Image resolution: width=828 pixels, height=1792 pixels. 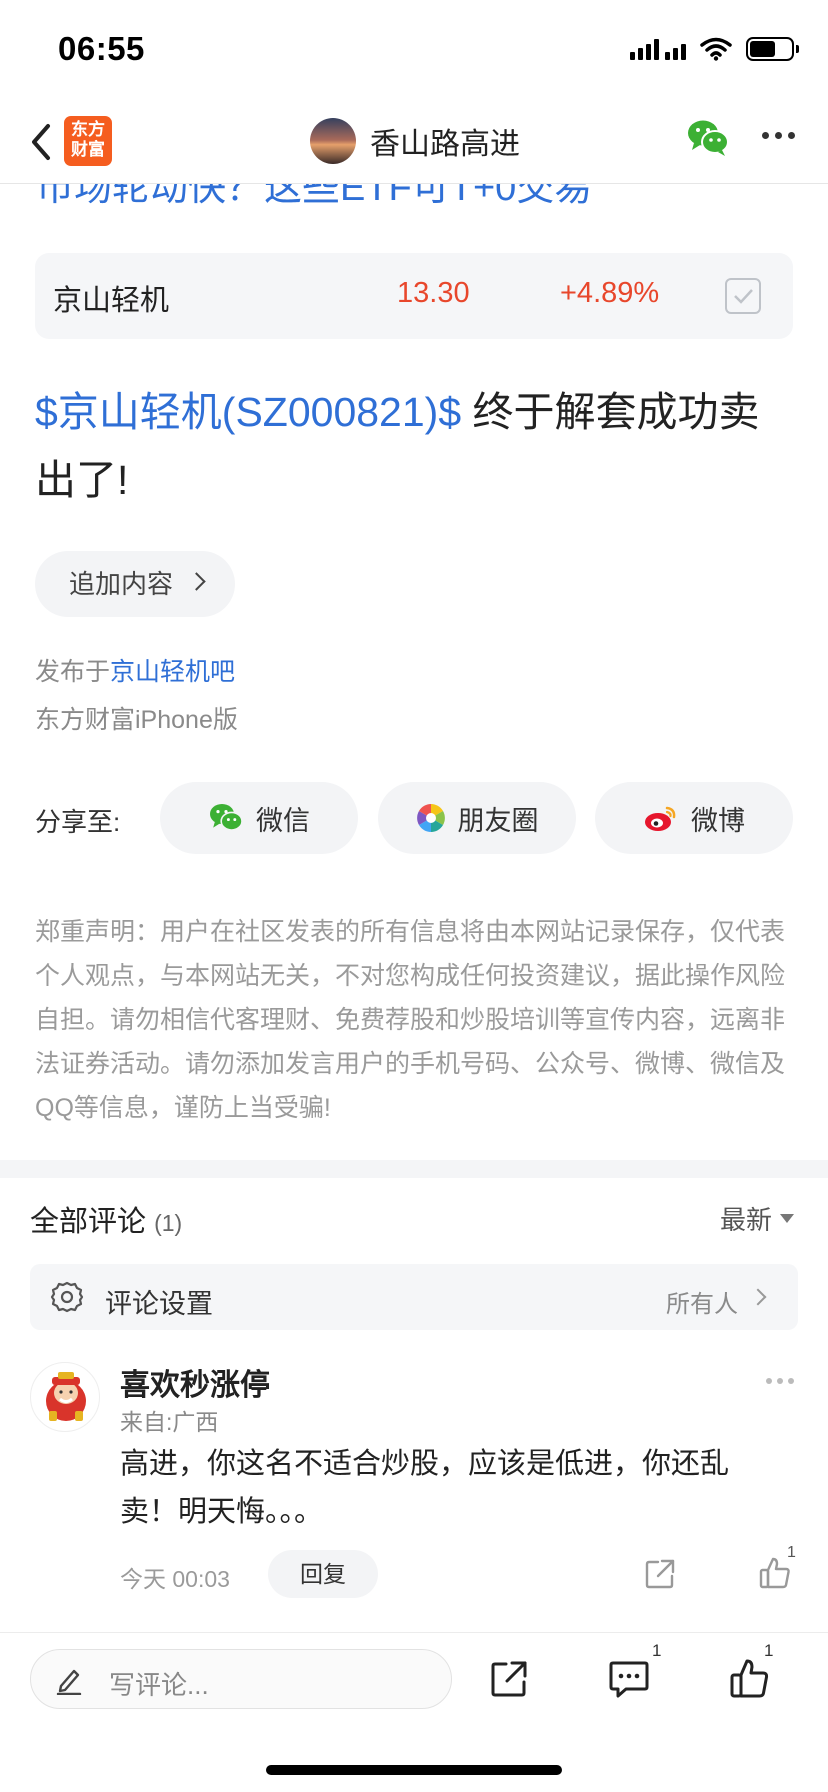 I want to click on add-watchlist-checkbox, so click(x=743, y=296).